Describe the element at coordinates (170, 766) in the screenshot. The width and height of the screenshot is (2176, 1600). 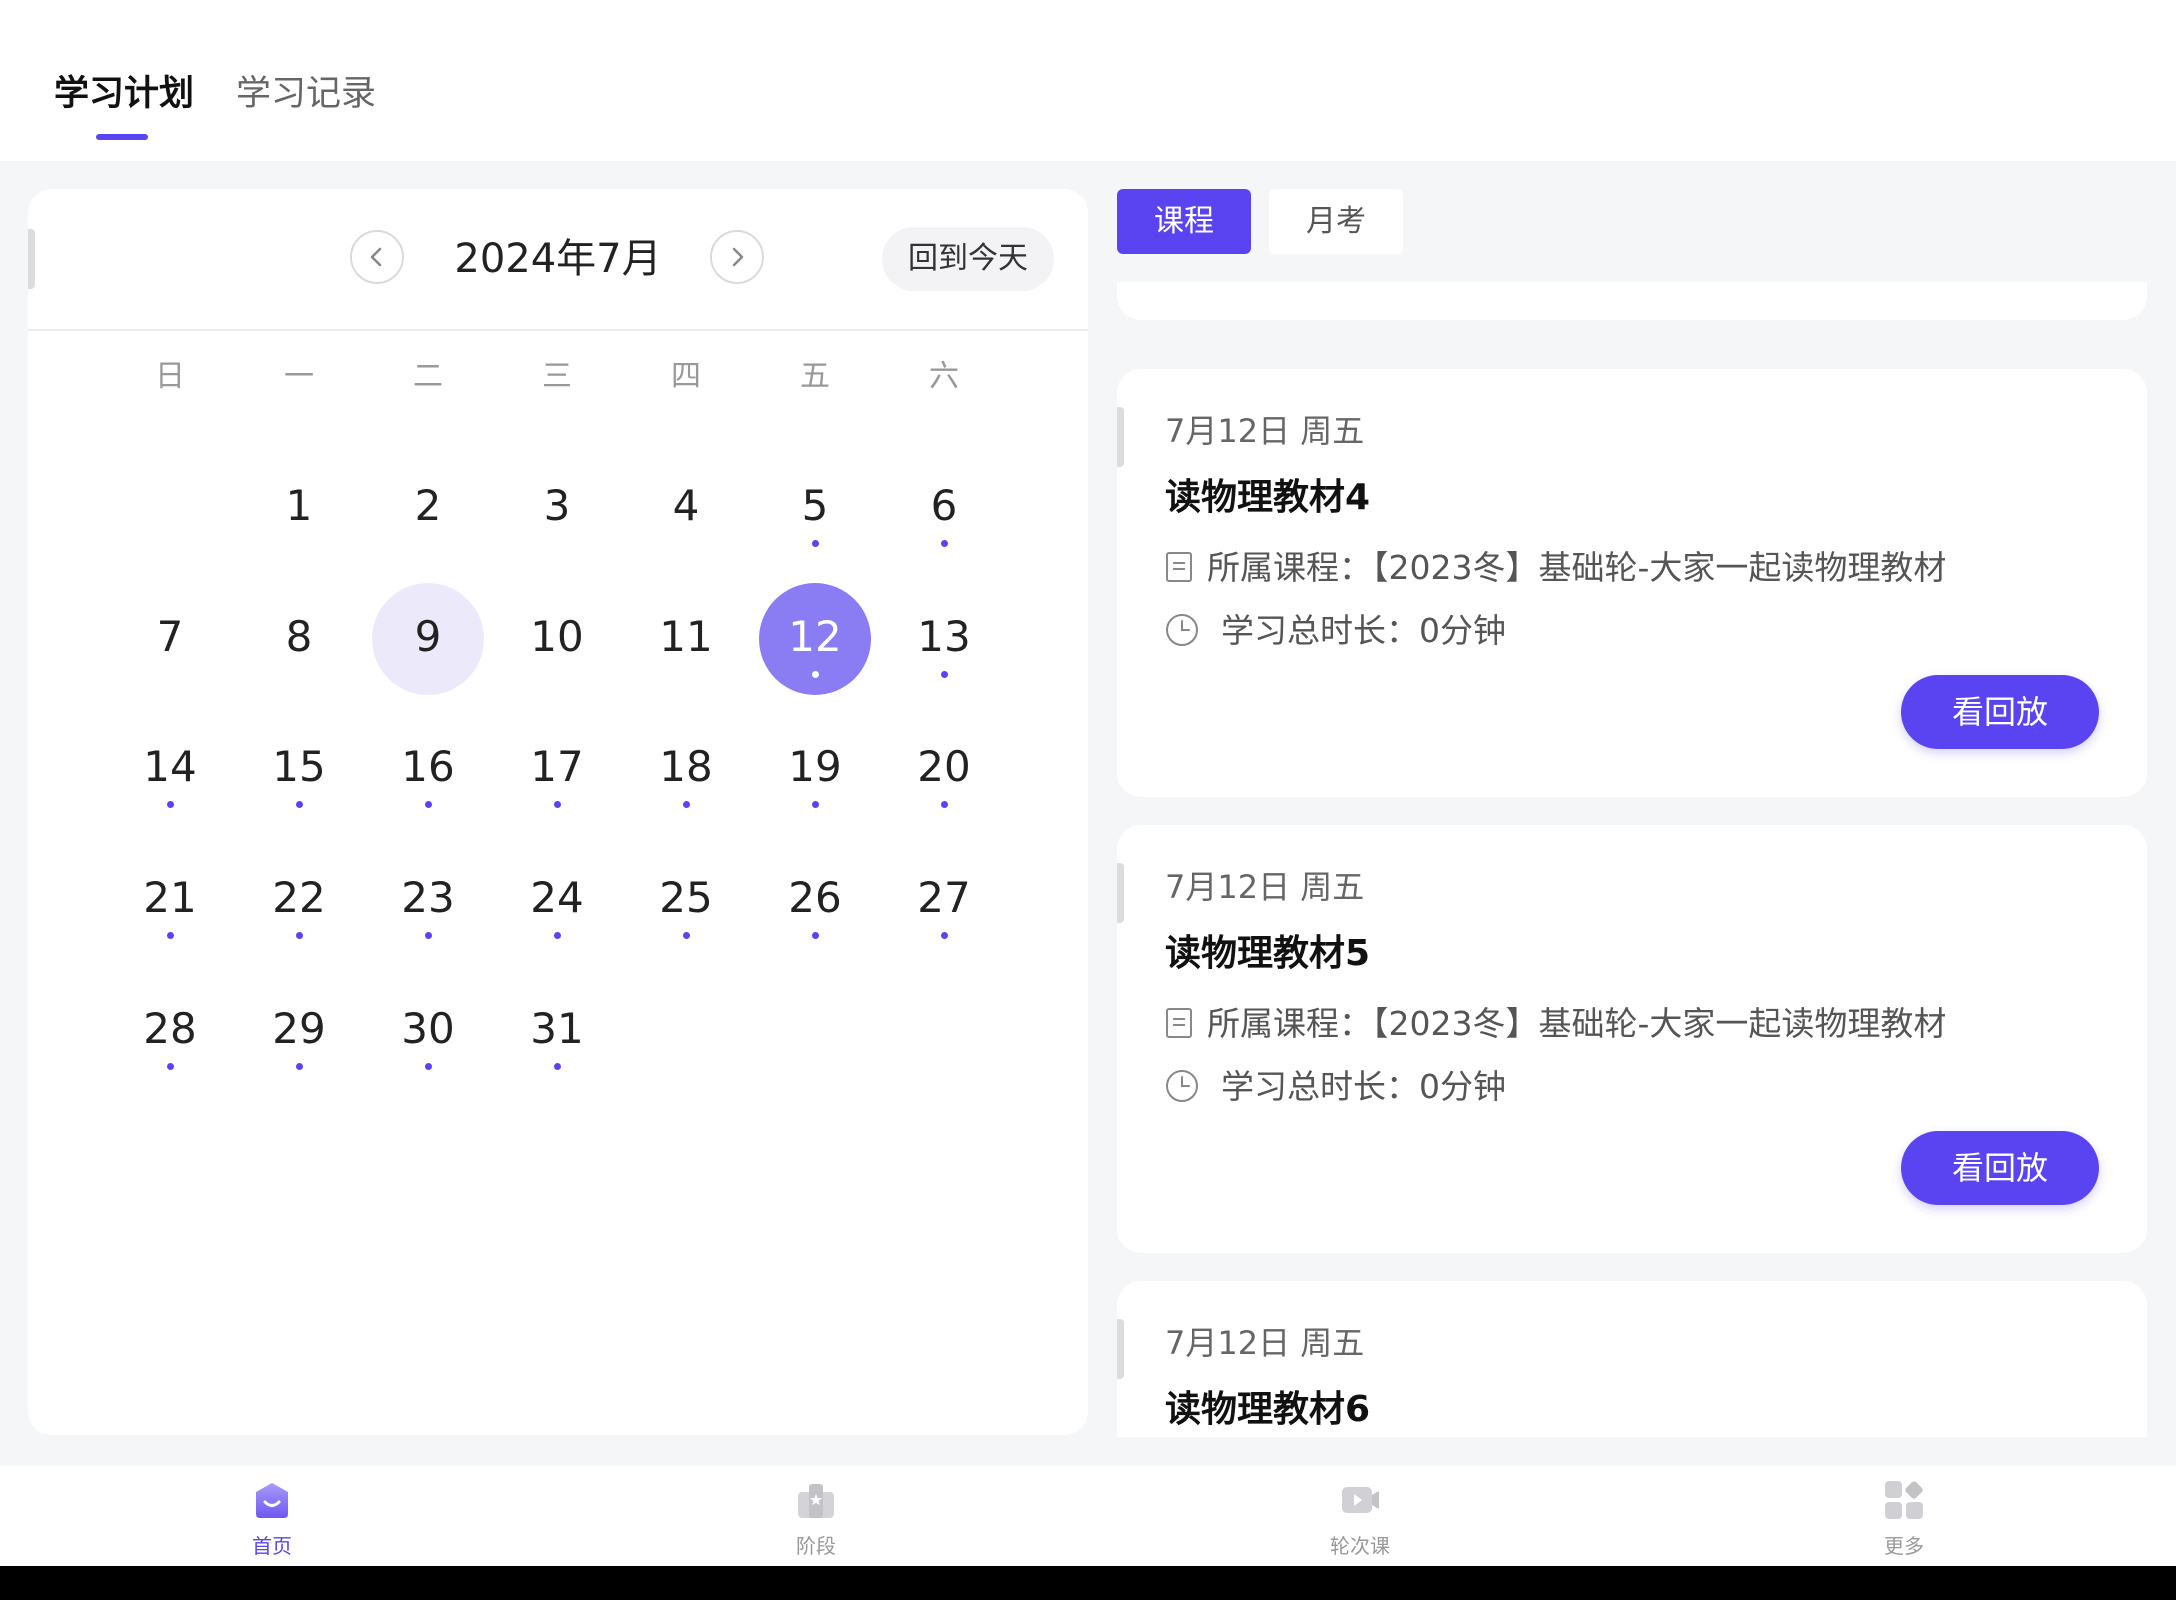
I see `day-number: 14` at that location.